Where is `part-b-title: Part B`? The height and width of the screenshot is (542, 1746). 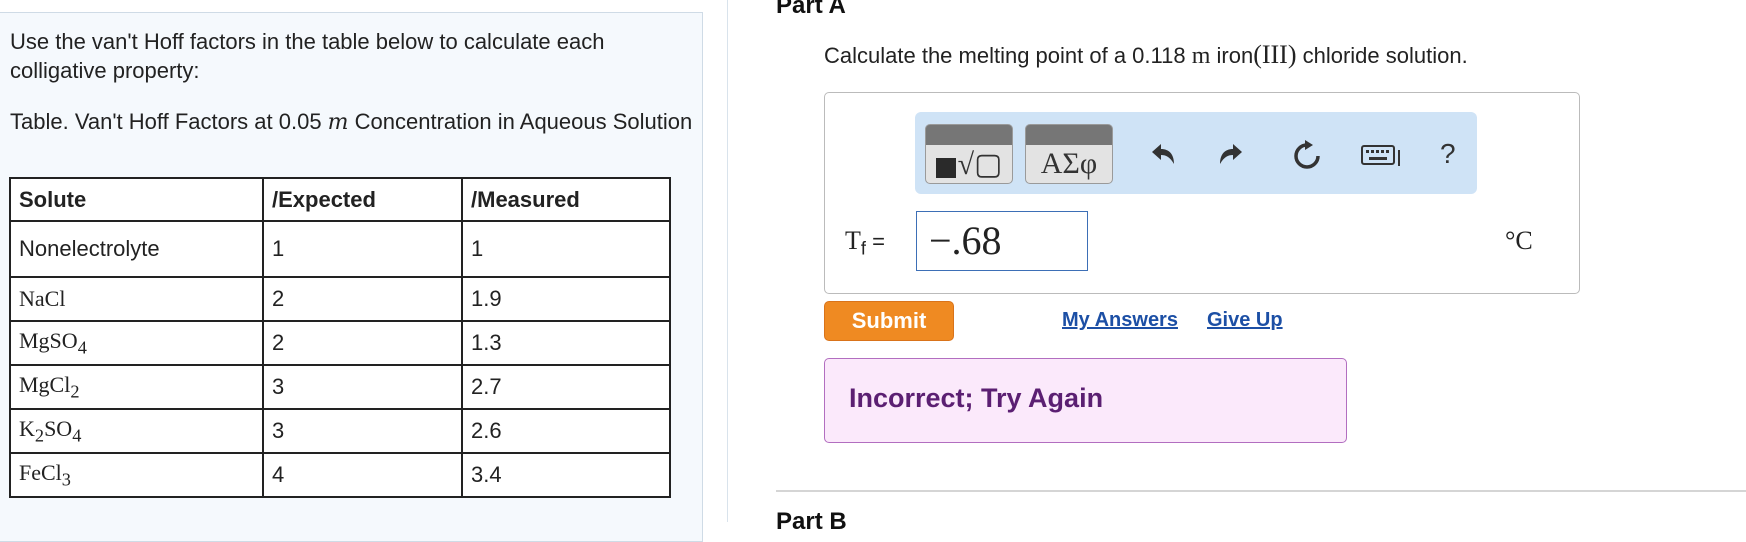
part-b-title: Part B is located at coordinates (811, 521).